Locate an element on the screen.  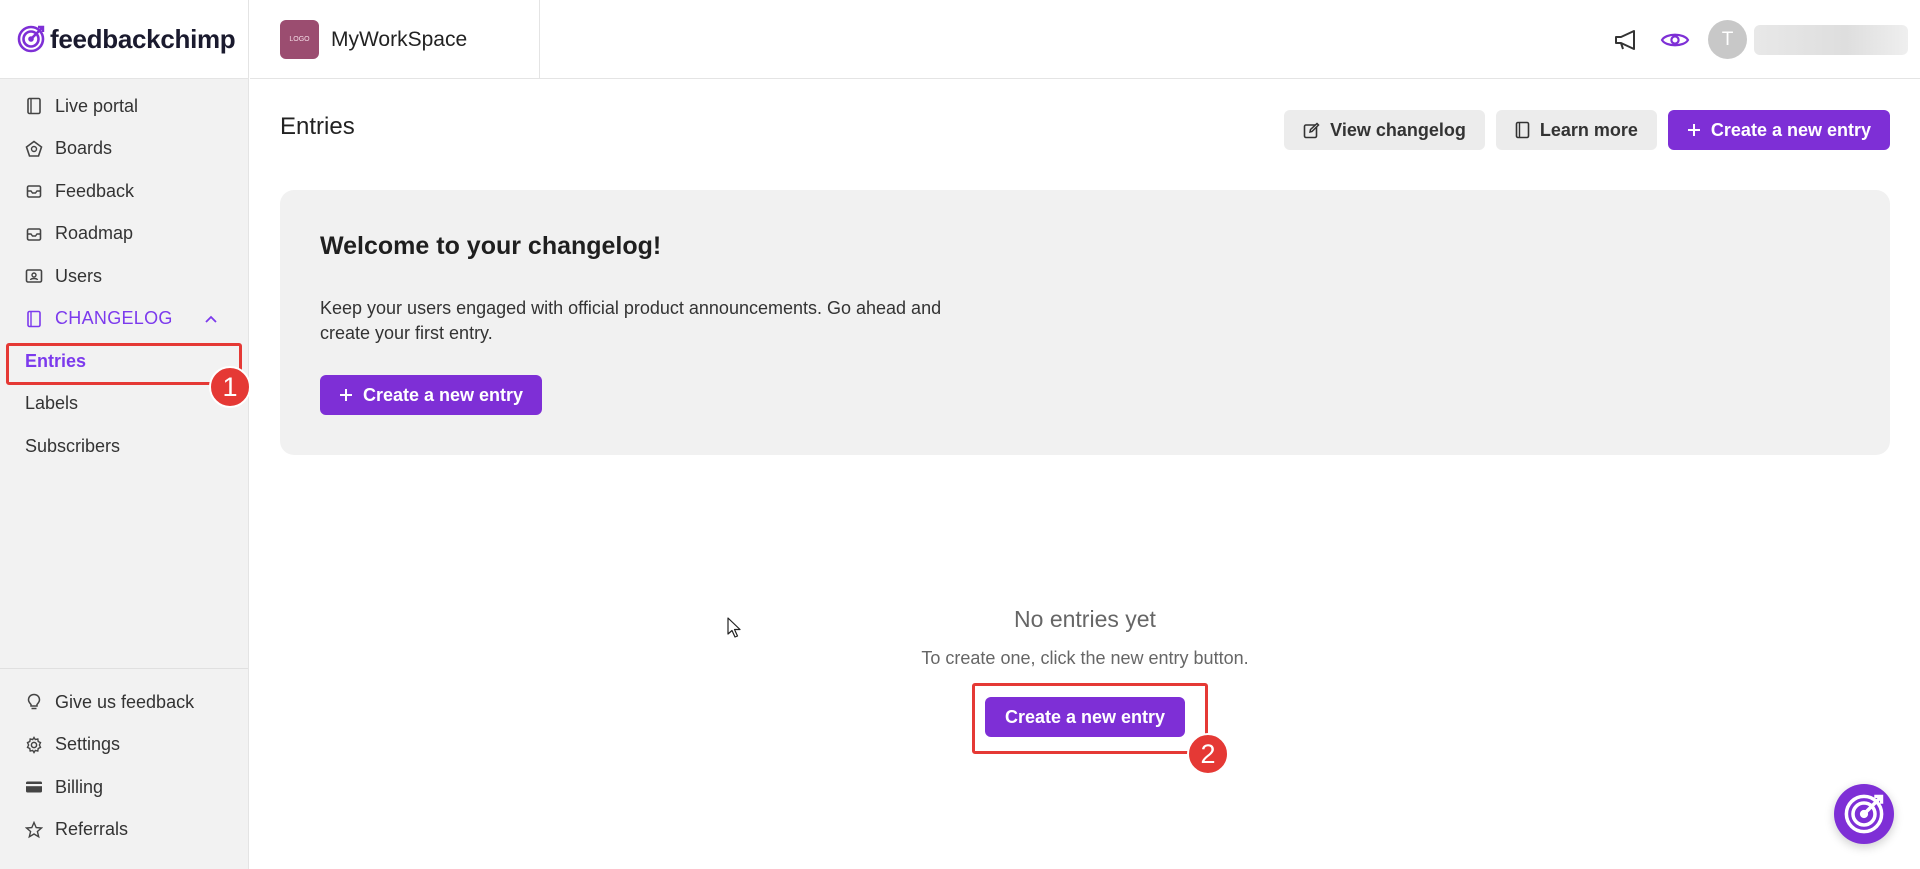
boards-icon is located at coordinates (34, 149).